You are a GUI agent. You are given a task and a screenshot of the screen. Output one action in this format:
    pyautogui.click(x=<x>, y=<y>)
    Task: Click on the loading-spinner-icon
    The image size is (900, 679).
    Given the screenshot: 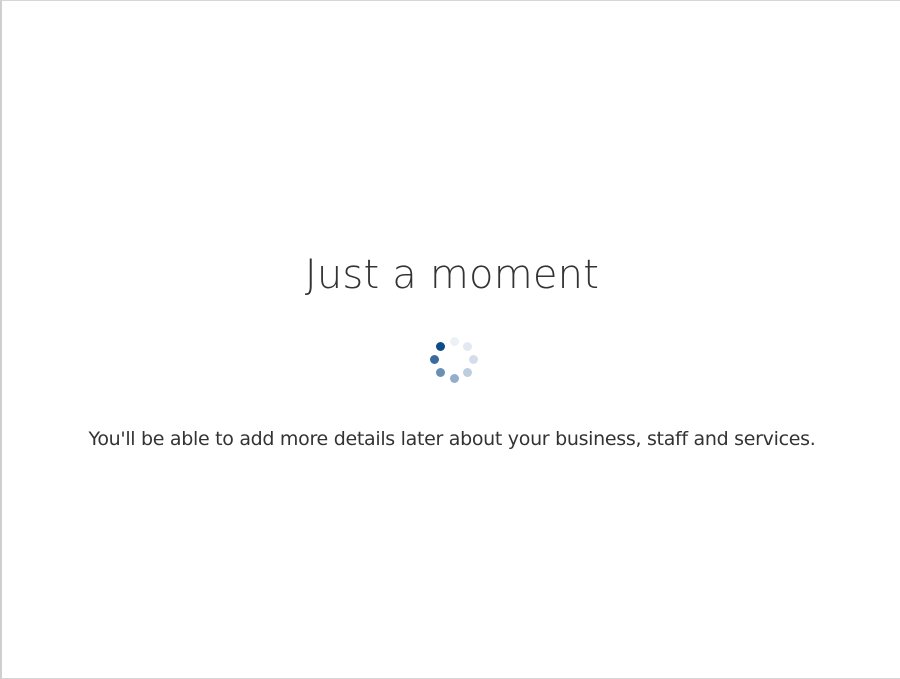 What is the action you would take?
    pyautogui.click(x=454, y=360)
    